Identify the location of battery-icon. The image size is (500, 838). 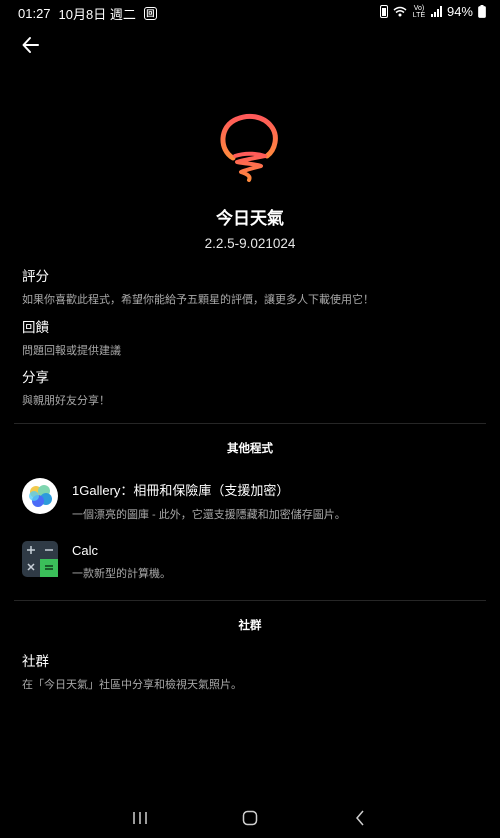
(482, 11).